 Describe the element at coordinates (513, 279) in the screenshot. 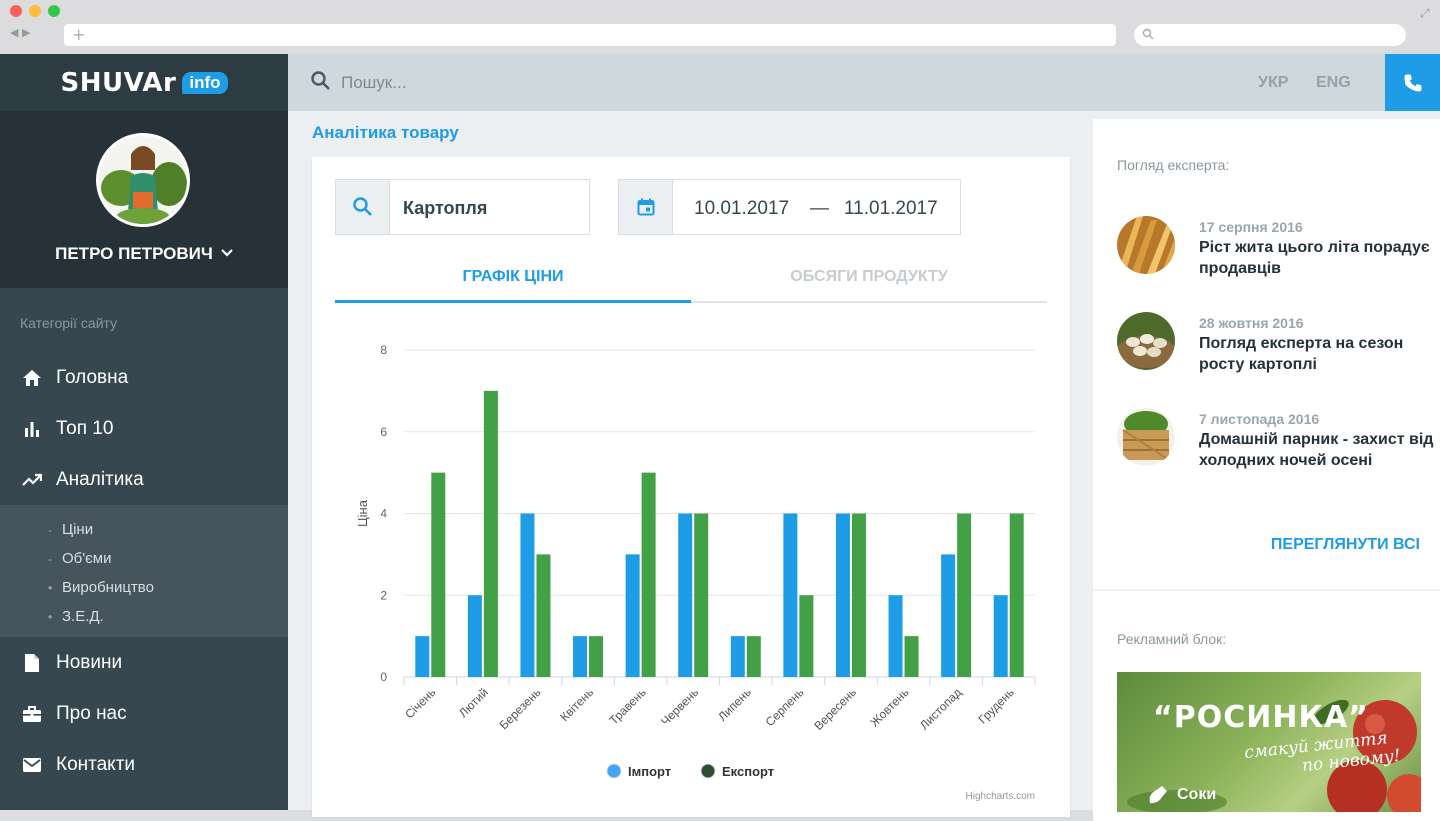

I see `tab-price-chart: ГРАФІК ЦІНИ` at that location.